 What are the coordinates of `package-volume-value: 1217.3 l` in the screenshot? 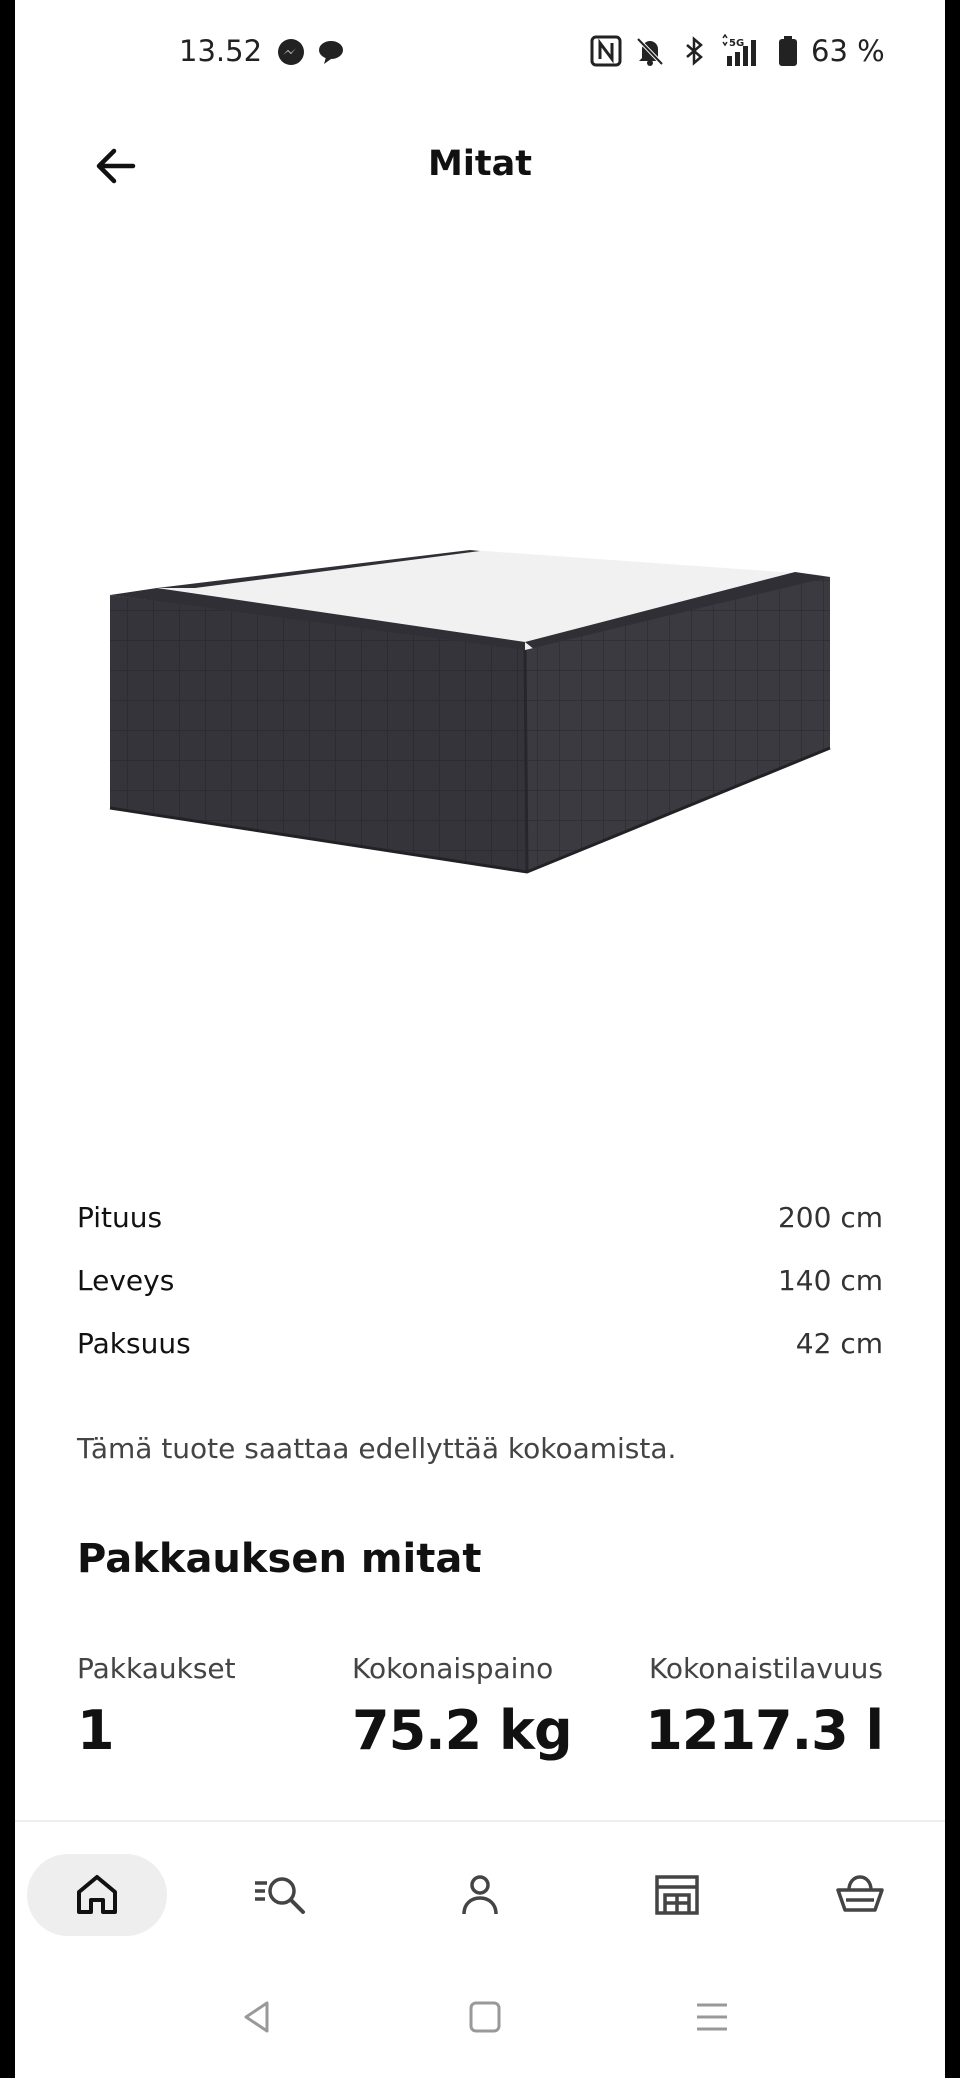 It's located at (764, 1730).